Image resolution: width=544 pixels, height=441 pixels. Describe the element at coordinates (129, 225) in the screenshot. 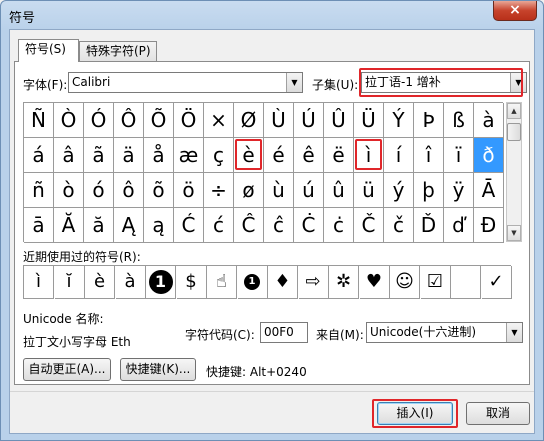

I see `symbol-cell: Ą` at that location.